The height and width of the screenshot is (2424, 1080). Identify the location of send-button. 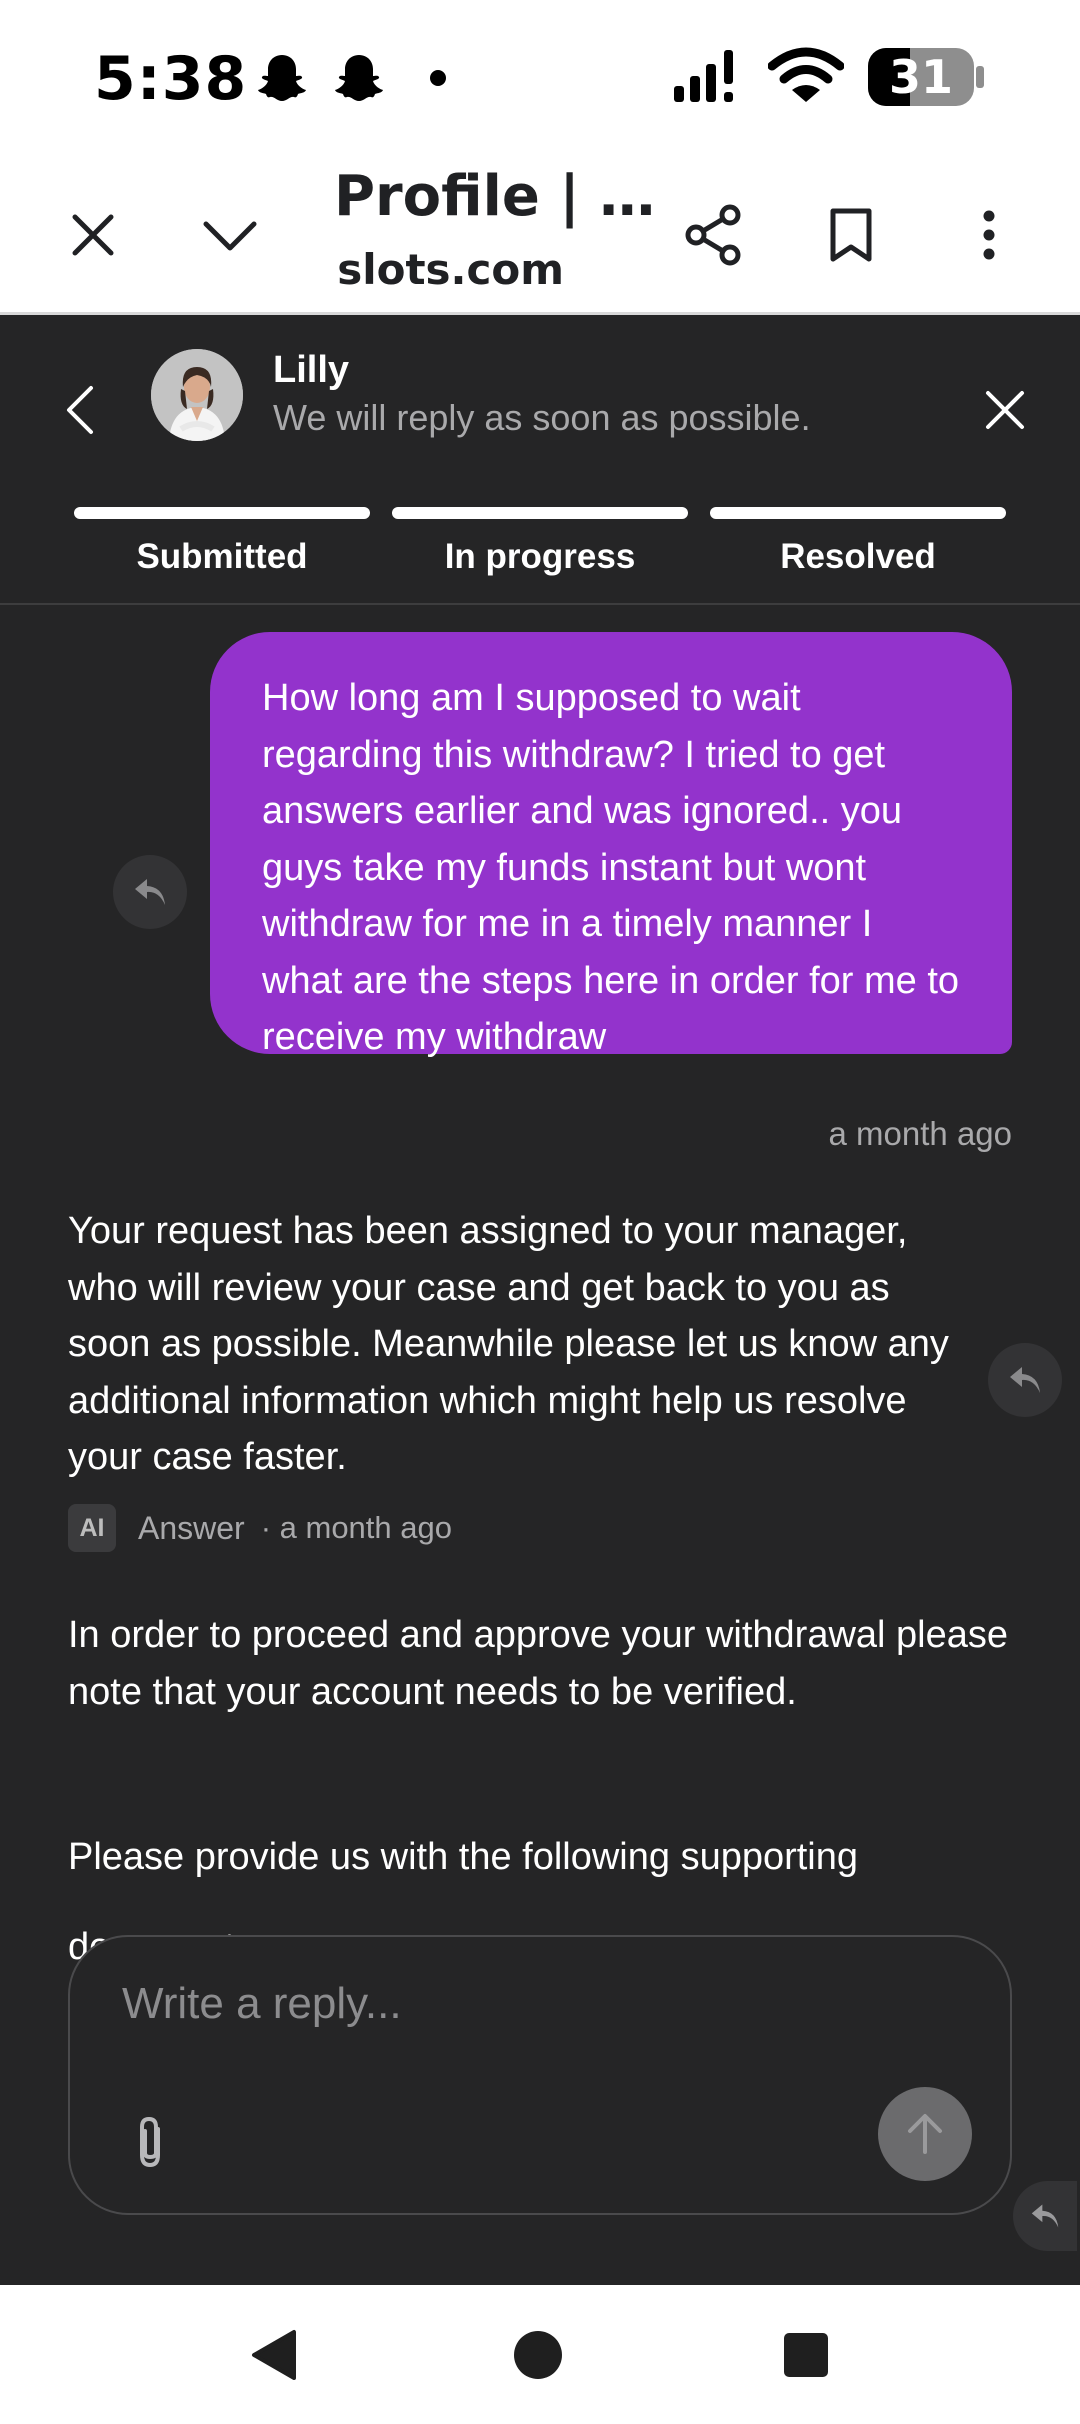
(925, 2134).